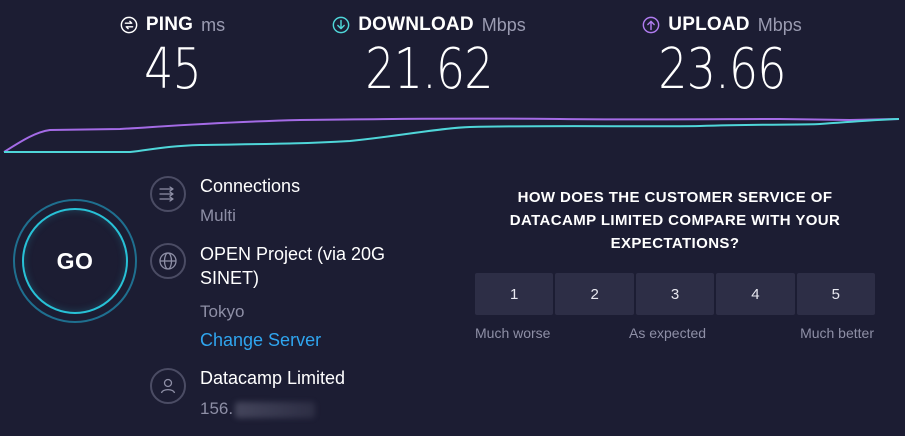  I want to click on go-button: GO, so click(75, 261).